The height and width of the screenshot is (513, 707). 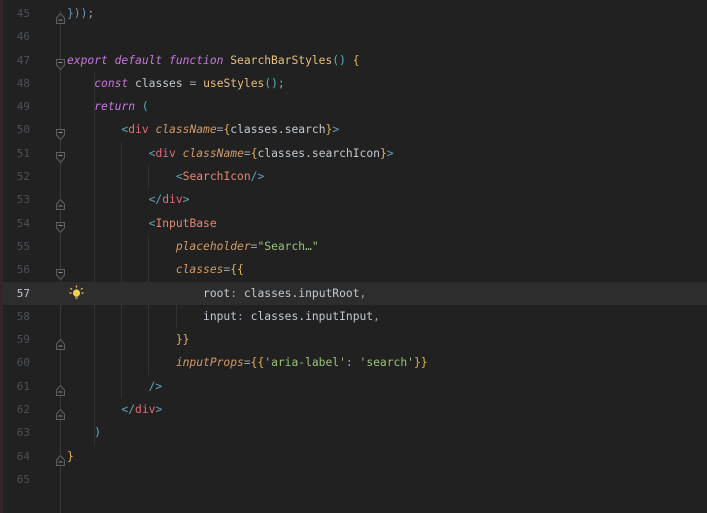 What do you see at coordinates (15, 386) in the screenshot?
I see `line-number: 61` at bounding box center [15, 386].